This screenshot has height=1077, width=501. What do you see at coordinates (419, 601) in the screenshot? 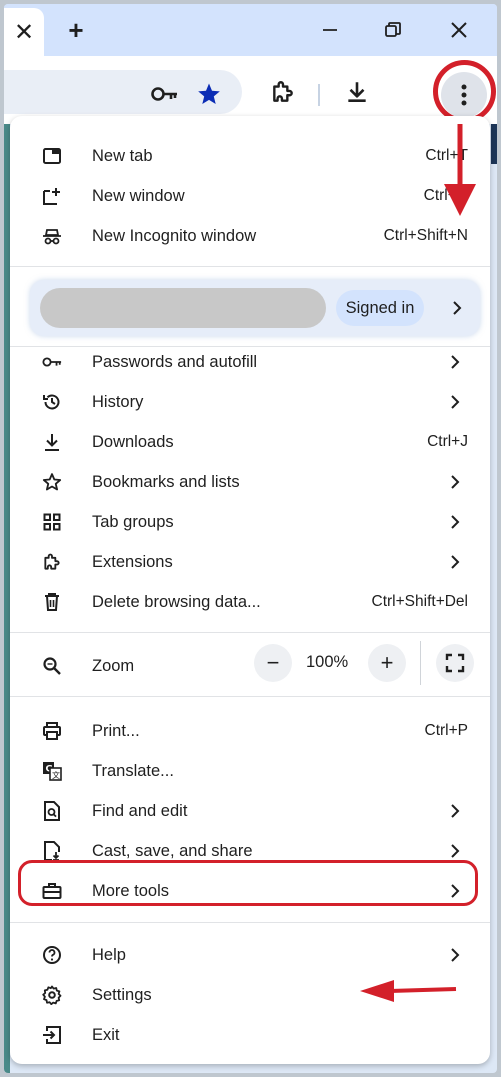
I see `shortcut-label: Ctrl+Shift+Del` at bounding box center [419, 601].